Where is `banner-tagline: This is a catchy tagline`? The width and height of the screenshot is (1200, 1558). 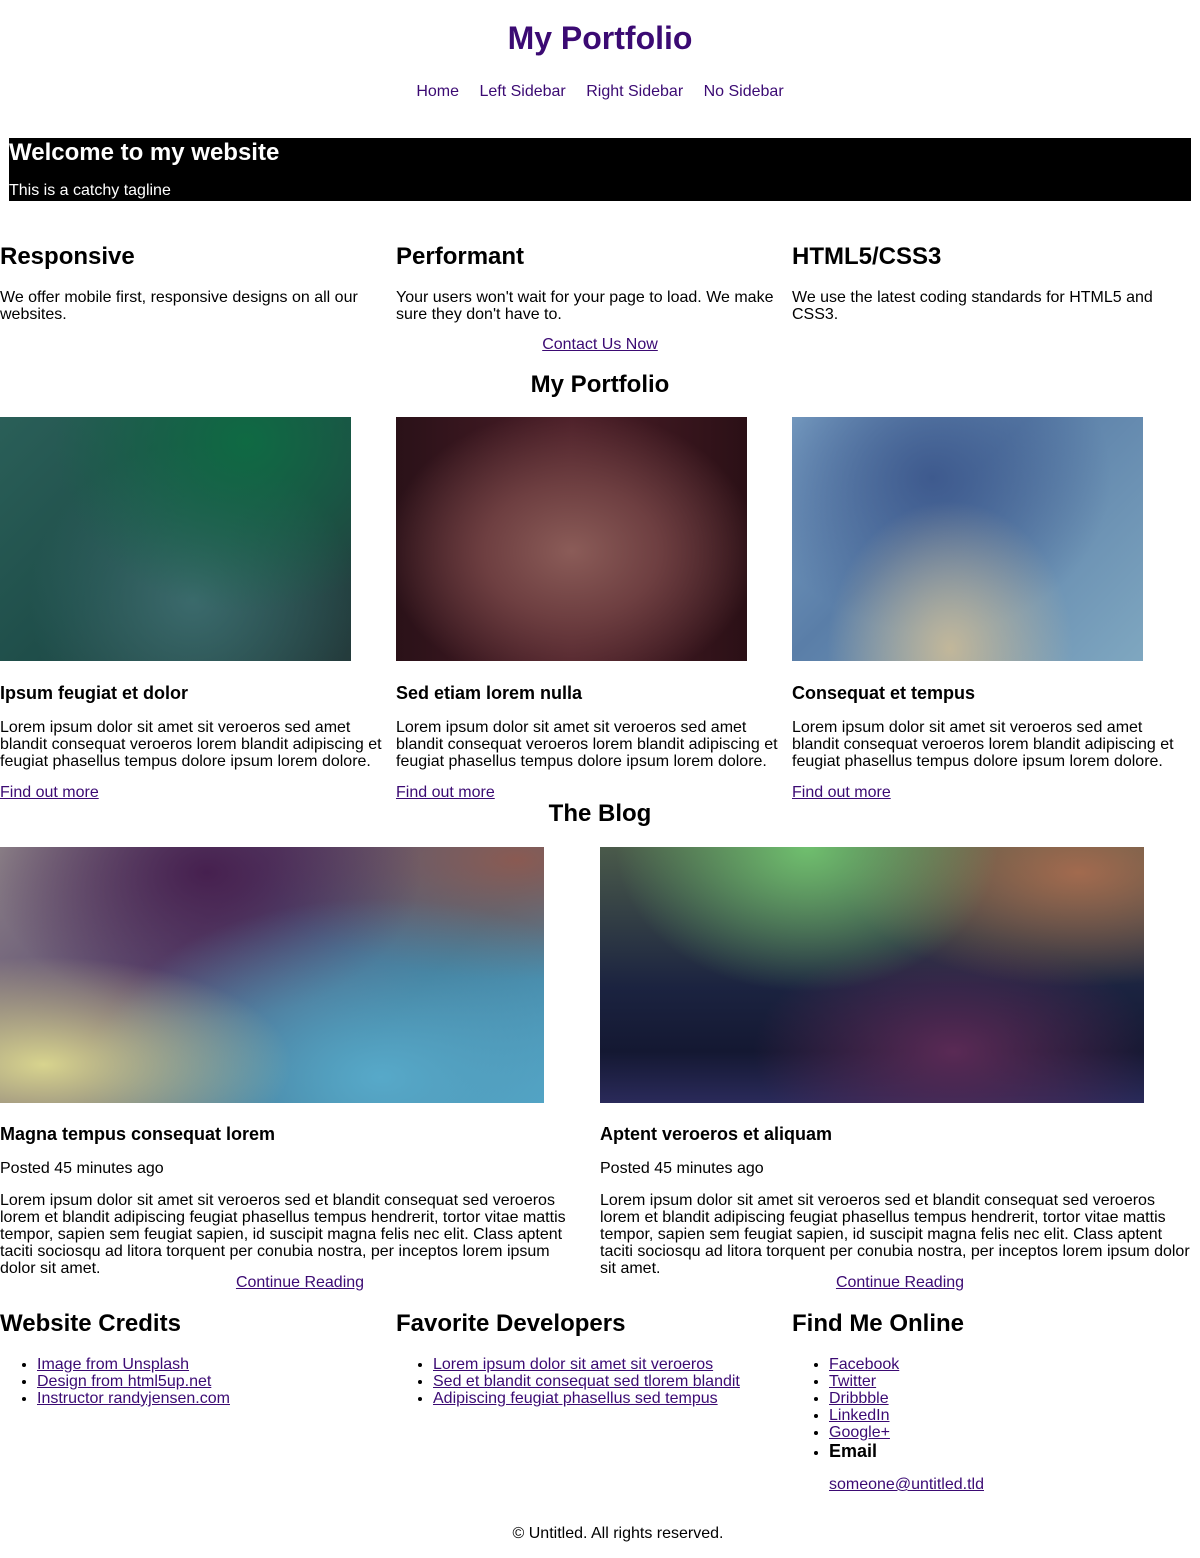 banner-tagline: This is a catchy tagline is located at coordinates (90, 190).